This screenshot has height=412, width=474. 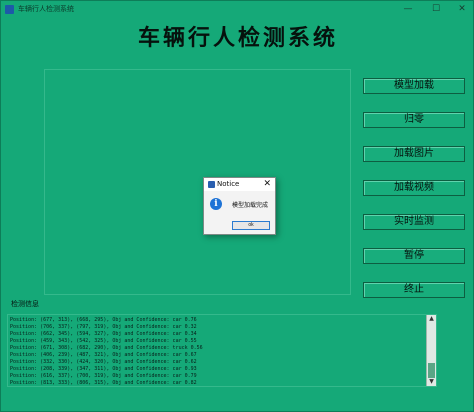 I want to click on load-model-button: 模型加载, so click(x=414, y=86).